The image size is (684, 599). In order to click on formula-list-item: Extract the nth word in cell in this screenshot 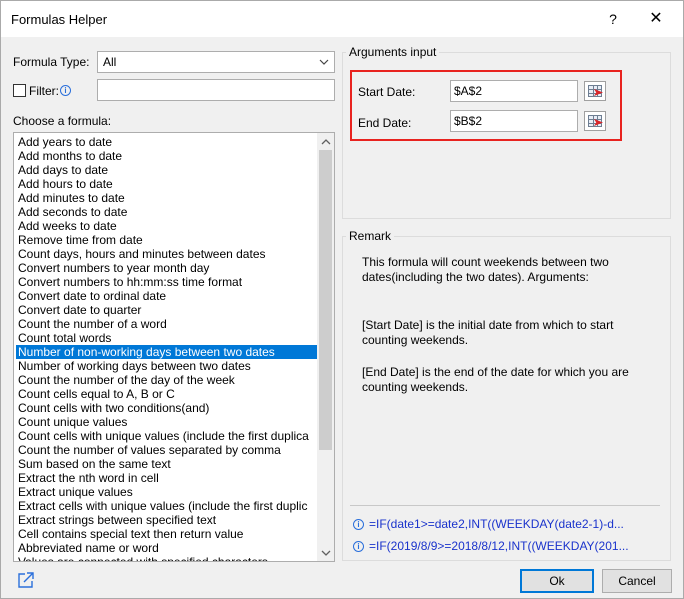, I will do `click(167, 478)`.